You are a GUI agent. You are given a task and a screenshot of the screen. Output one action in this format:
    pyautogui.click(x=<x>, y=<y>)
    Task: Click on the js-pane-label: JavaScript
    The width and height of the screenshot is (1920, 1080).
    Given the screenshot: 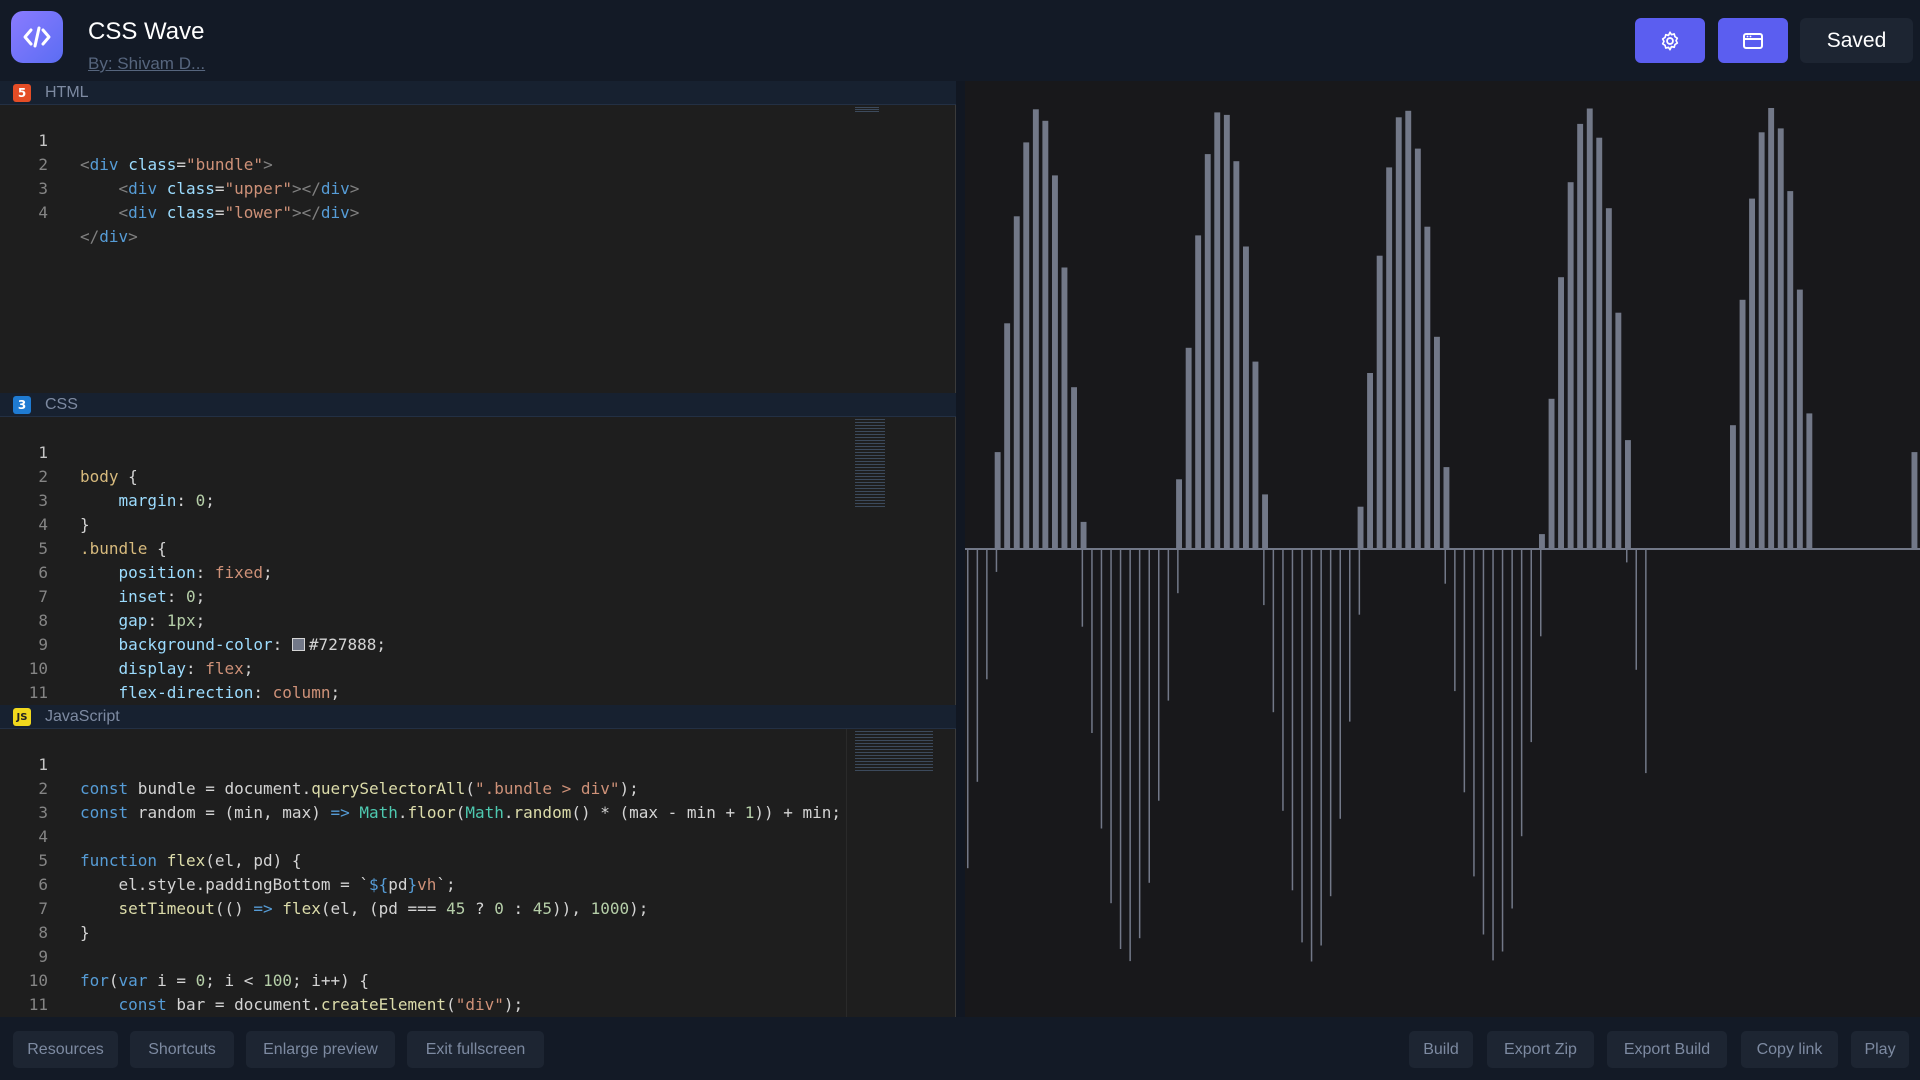 What is the action you would take?
    pyautogui.click(x=82, y=716)
    